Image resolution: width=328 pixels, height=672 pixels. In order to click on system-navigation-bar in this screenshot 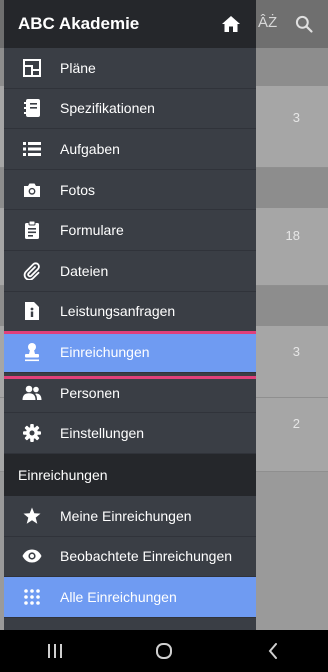, I will do `click(164, 651)`.